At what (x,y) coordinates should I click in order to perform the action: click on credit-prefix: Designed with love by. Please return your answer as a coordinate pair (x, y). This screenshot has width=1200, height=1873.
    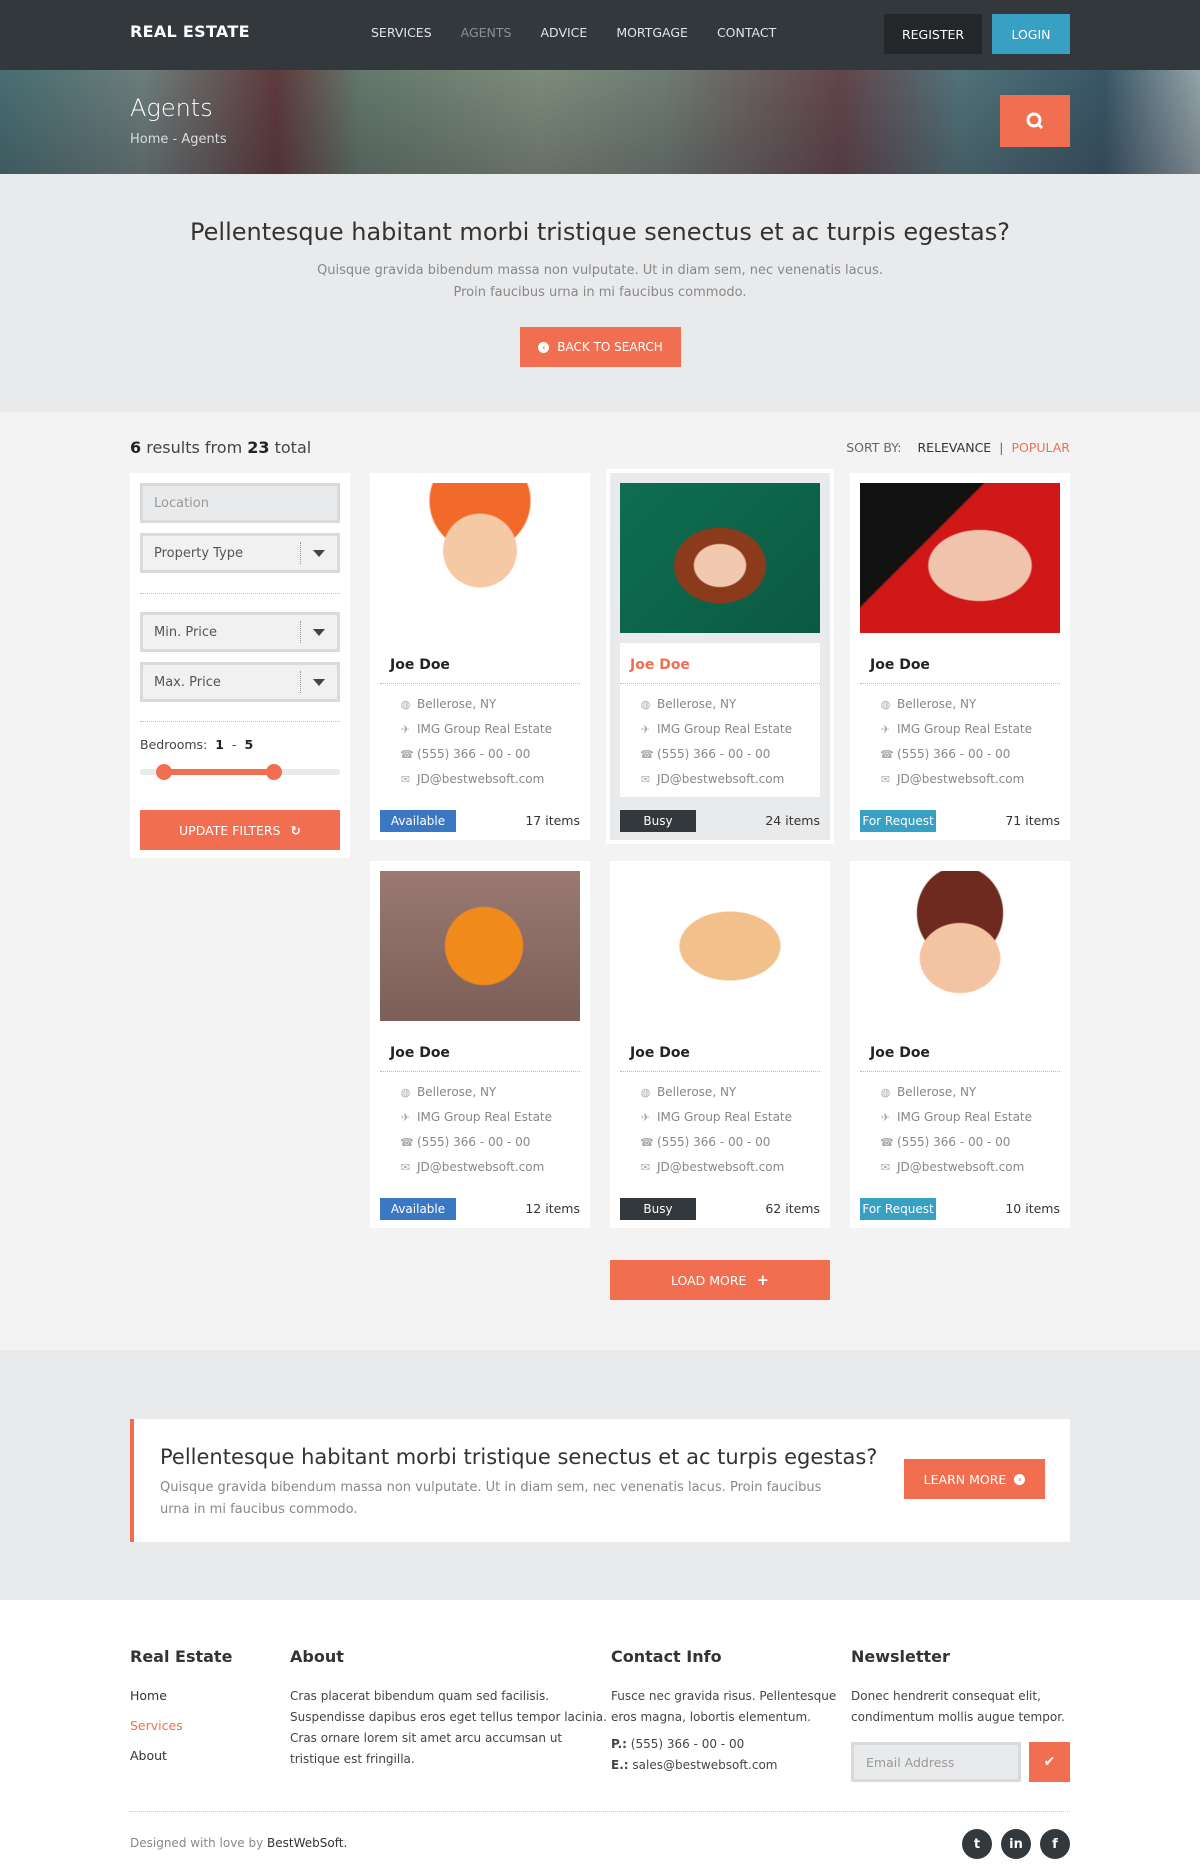
    Looking at the image, I should click on (197, 1843).